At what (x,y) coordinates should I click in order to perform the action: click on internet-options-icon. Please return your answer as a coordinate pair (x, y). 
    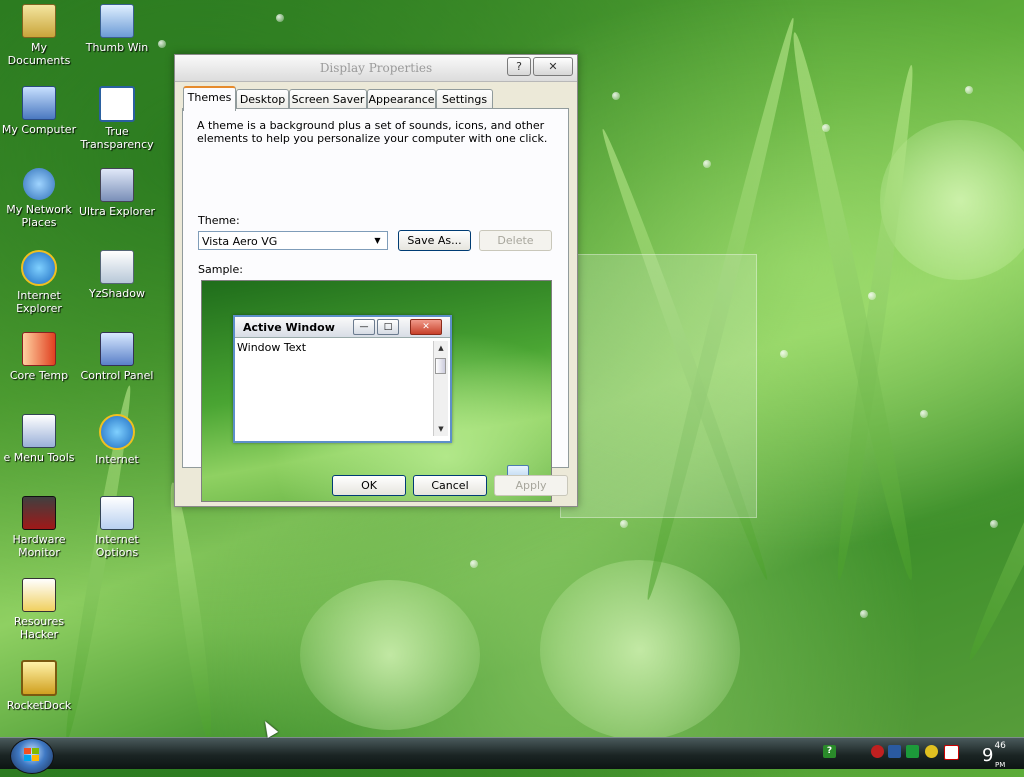
    Looking at the image, I should click on (117, 513).